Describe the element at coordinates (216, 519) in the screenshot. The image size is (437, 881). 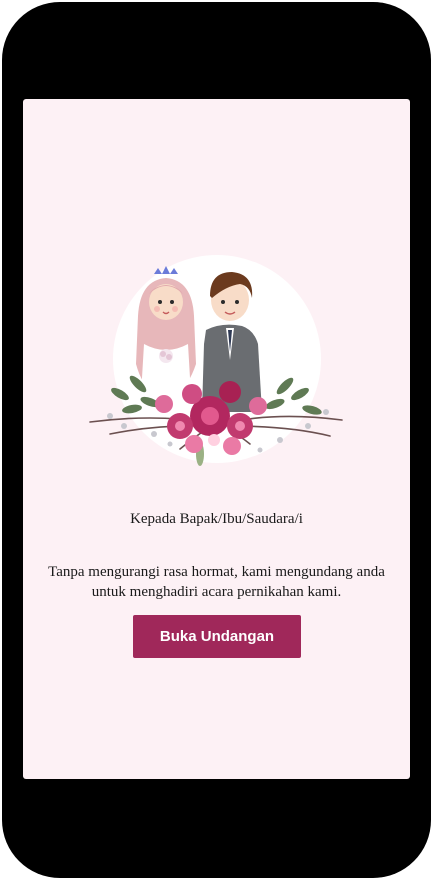
I see `greeting-text: Kepada Bapak/Ibu/Saudara/i` at that location.